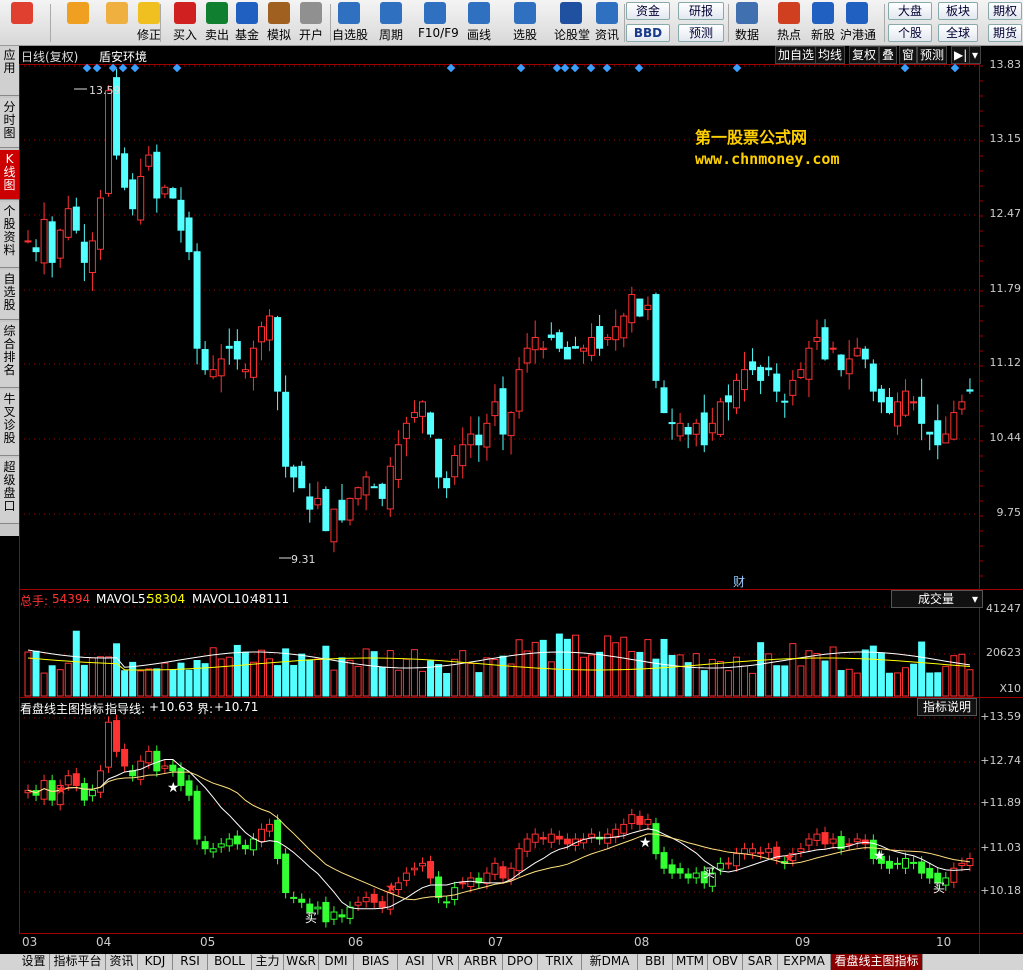  What do you see at coordinates (747, 23) in the screenshot?
I see `toolbar-button-16: 数据` at bounding box center [747, 23].